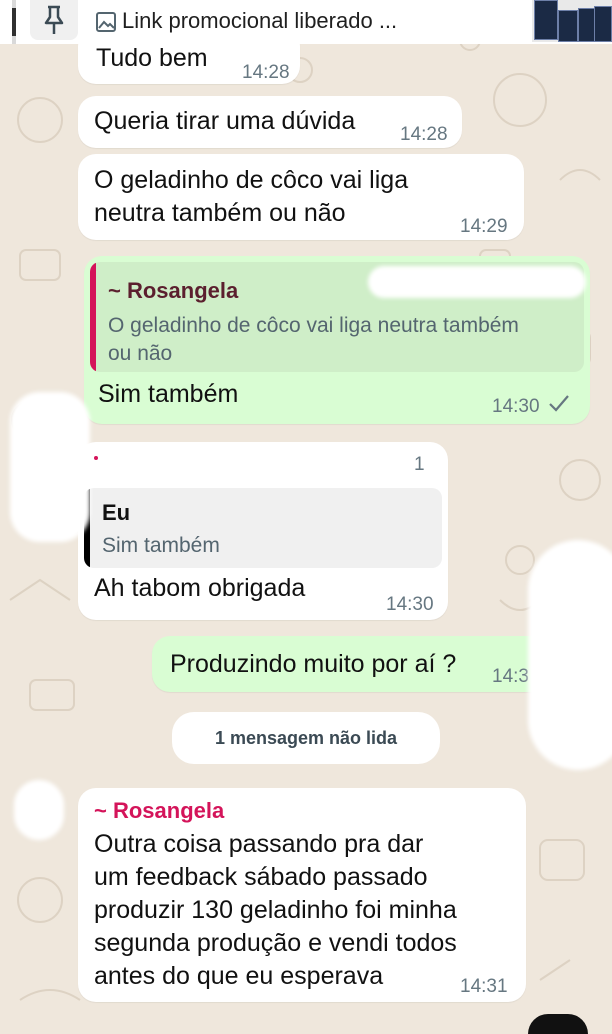 Image resolution: width=612 pixels, height=1034 pixels. I want to click on quoted-message: Eu Sim também, so click(263, 528).